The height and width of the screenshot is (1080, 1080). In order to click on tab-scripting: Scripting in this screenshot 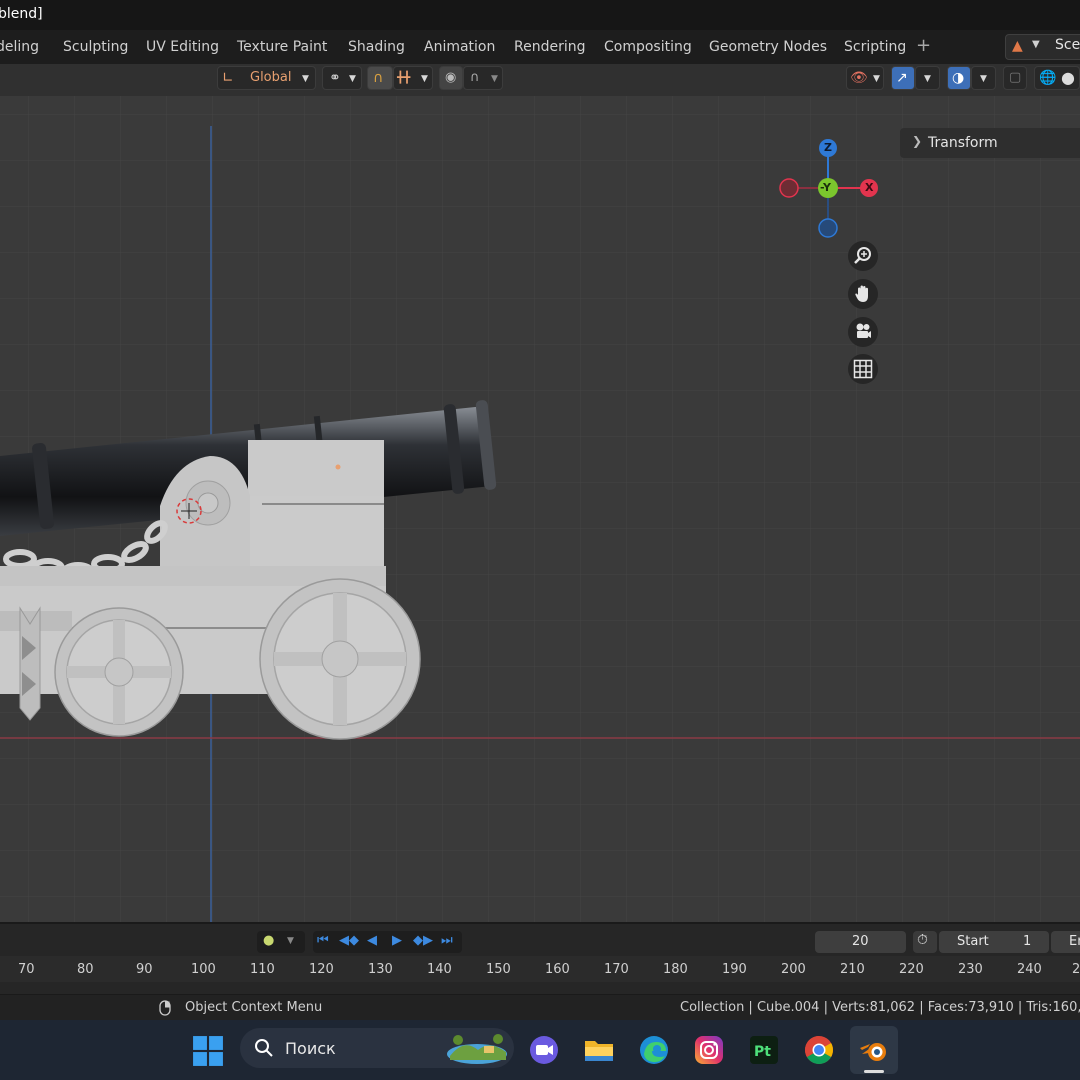, I will do `click(875, 47)`.